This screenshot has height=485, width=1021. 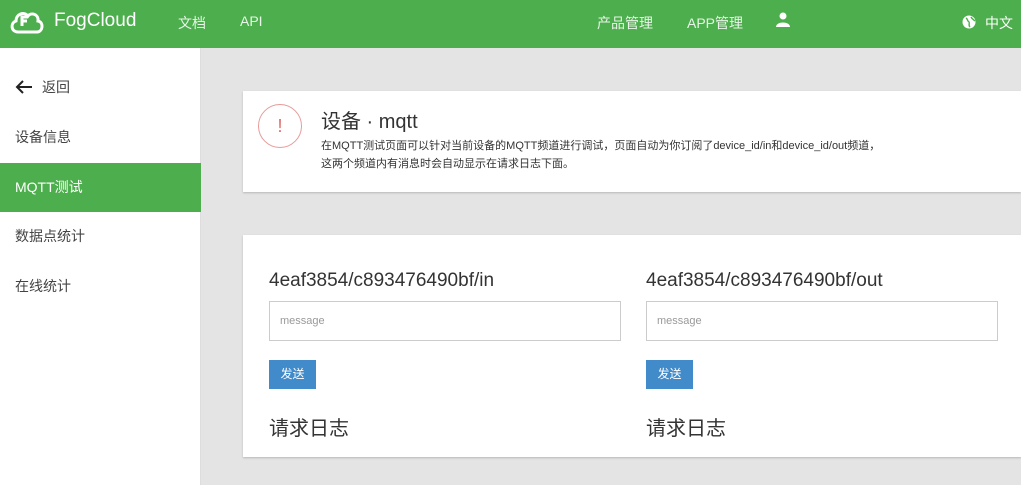 What do you see at coordinates (100, 187) in the screenshot?
I see `sidebar-item-mqtt-test: MQTT测试` at bounding box center [100, 187].